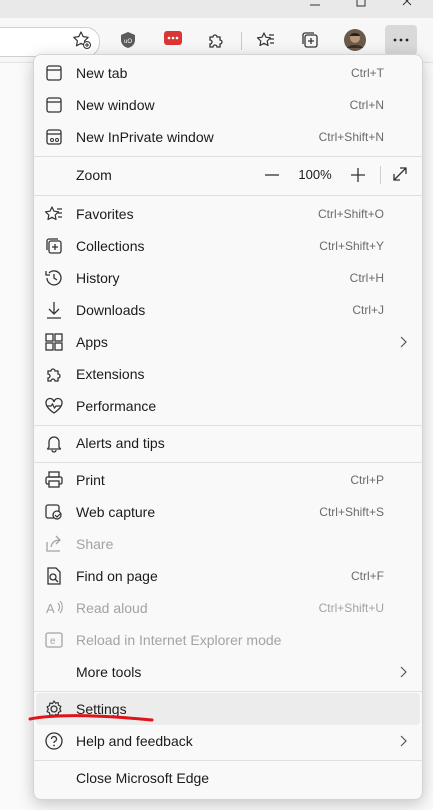 The width and height of the screenshot is (433, 810). I want to click on fullscreen-button, so click(400, 175).